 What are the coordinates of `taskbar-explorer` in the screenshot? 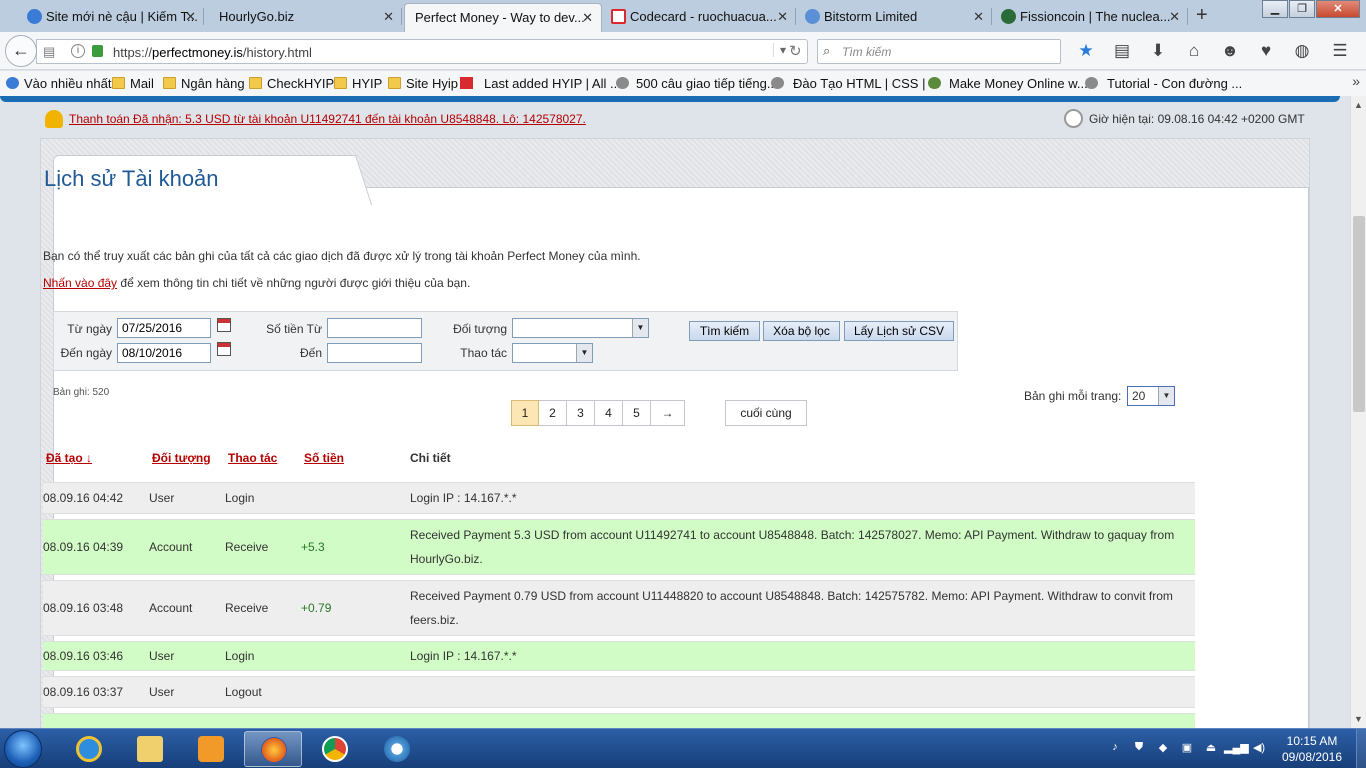 It's located at (150, 749).